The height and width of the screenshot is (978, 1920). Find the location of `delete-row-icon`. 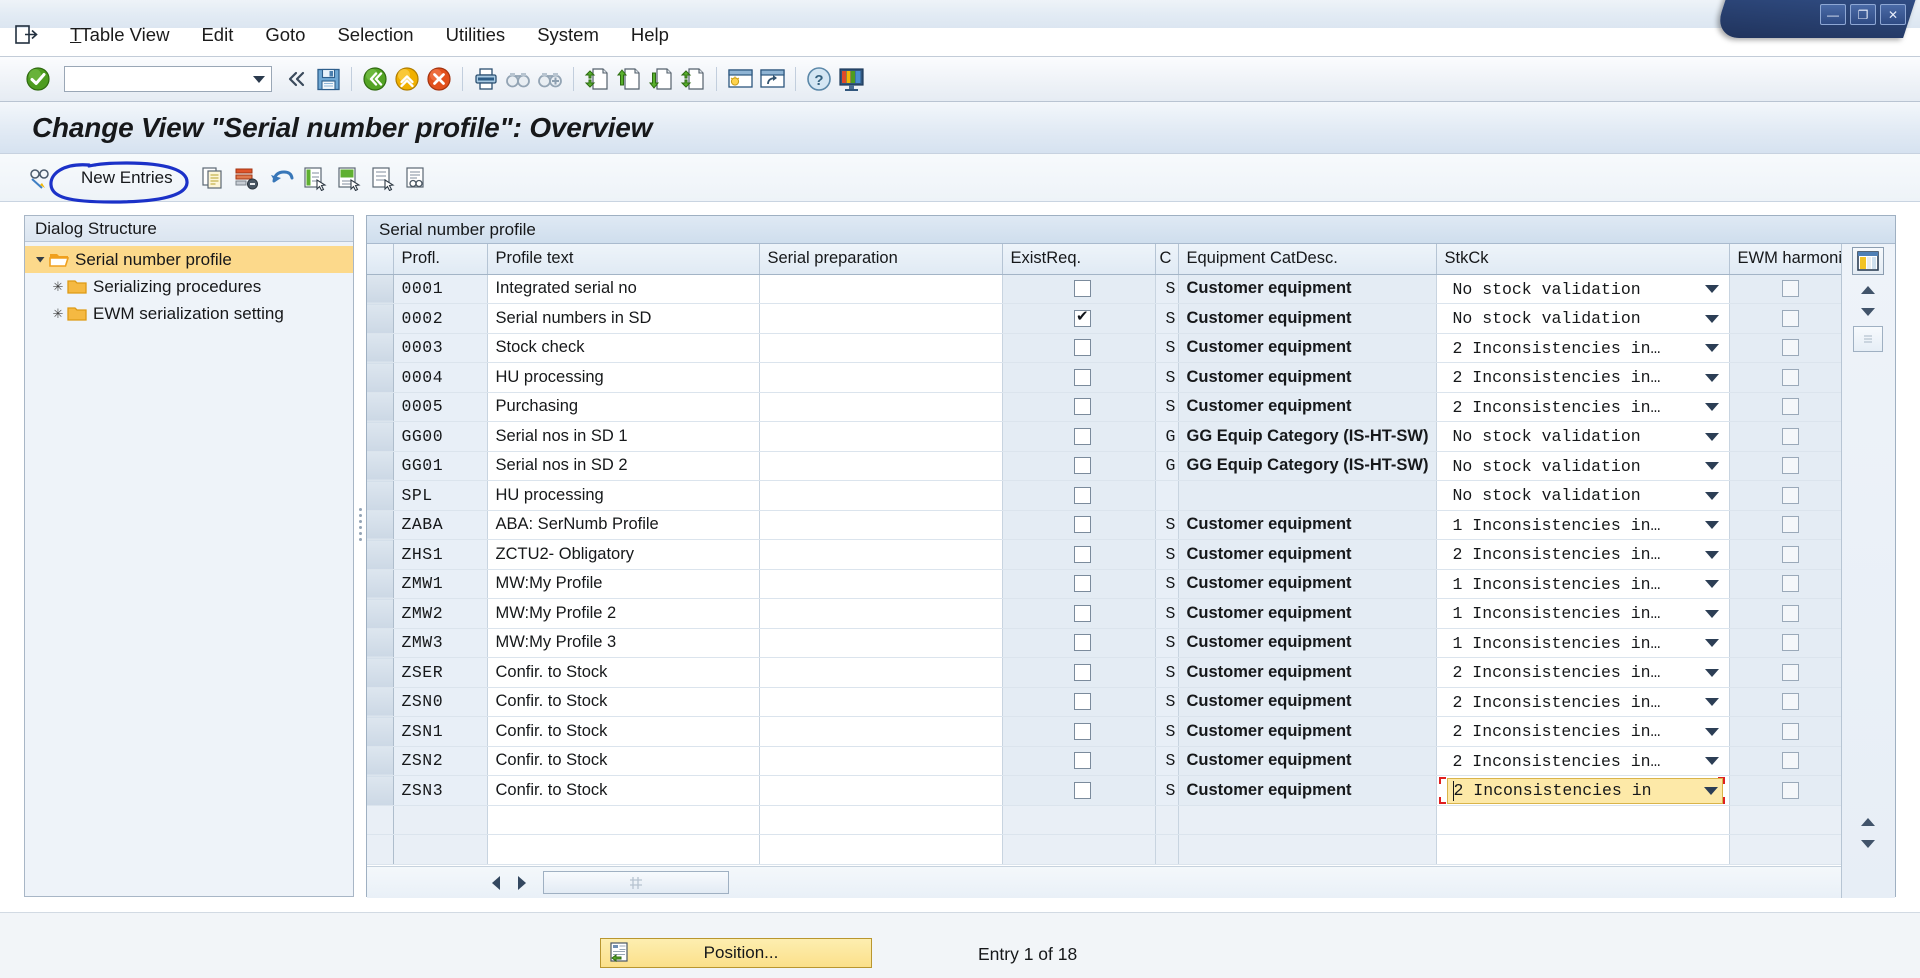

delete-row-icon is located at coordinates (247, 178).